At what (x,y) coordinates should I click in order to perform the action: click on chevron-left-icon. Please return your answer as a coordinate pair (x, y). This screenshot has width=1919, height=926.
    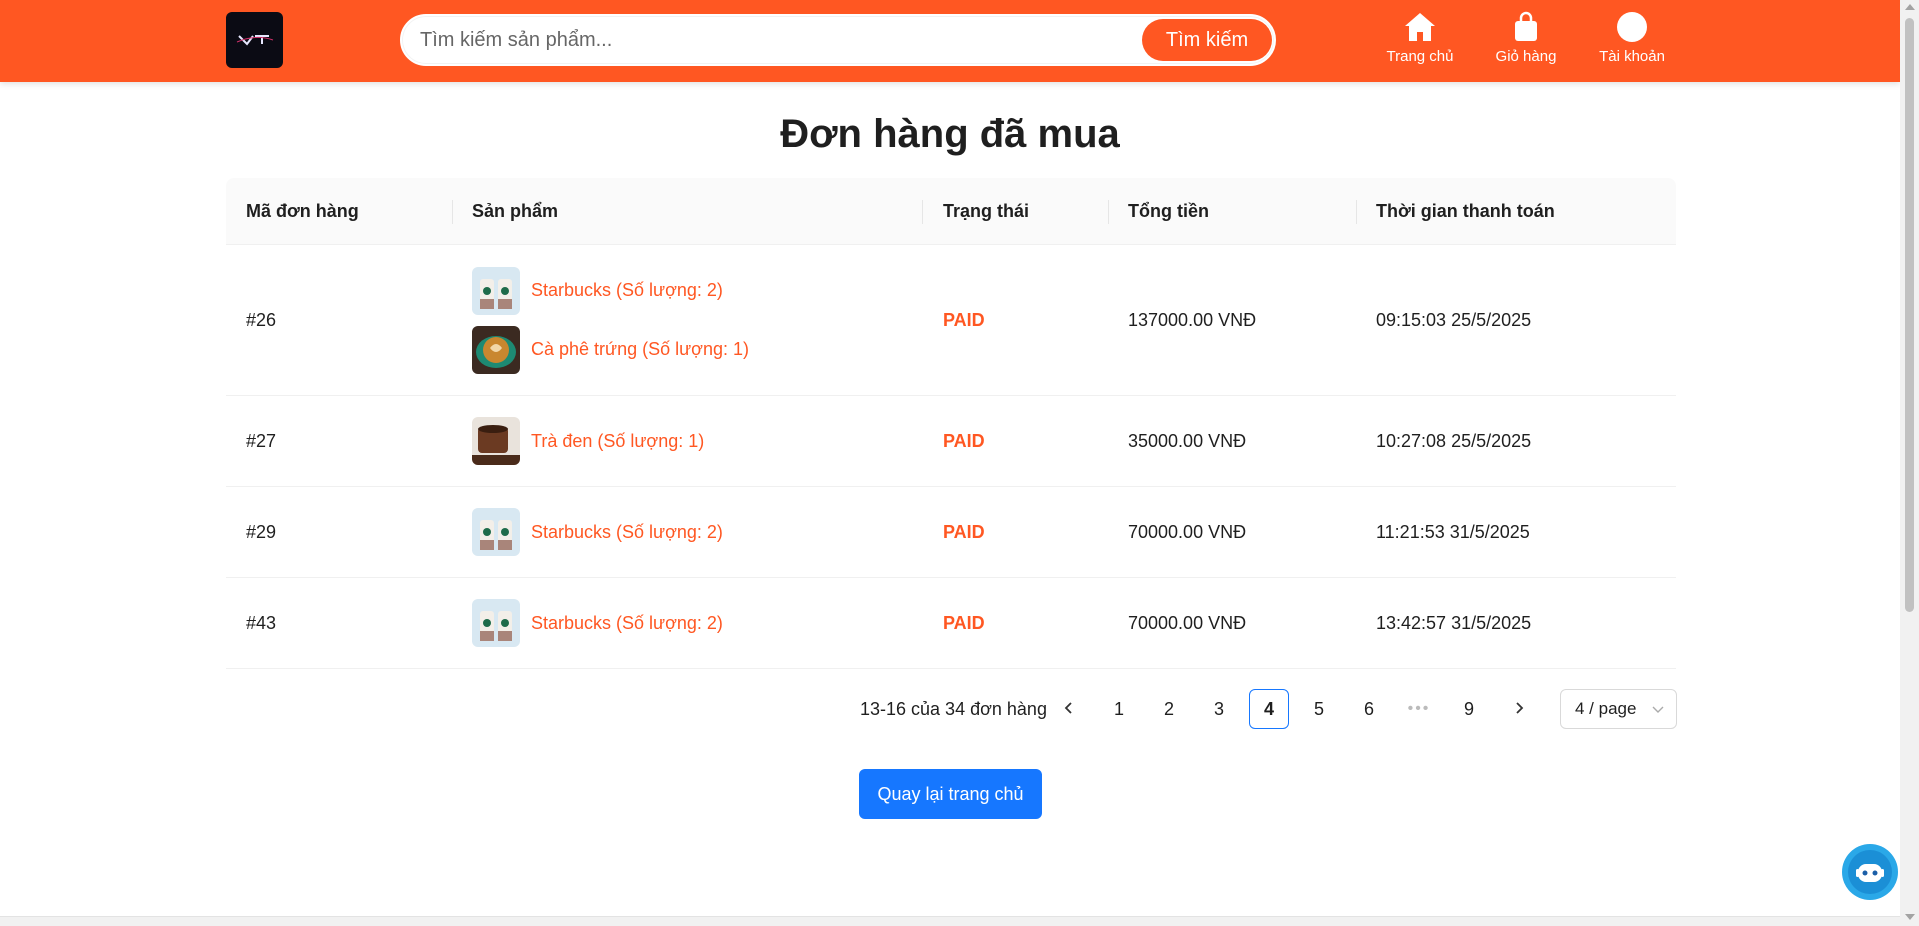
    Looking at the image, I should click on (1068, 708).